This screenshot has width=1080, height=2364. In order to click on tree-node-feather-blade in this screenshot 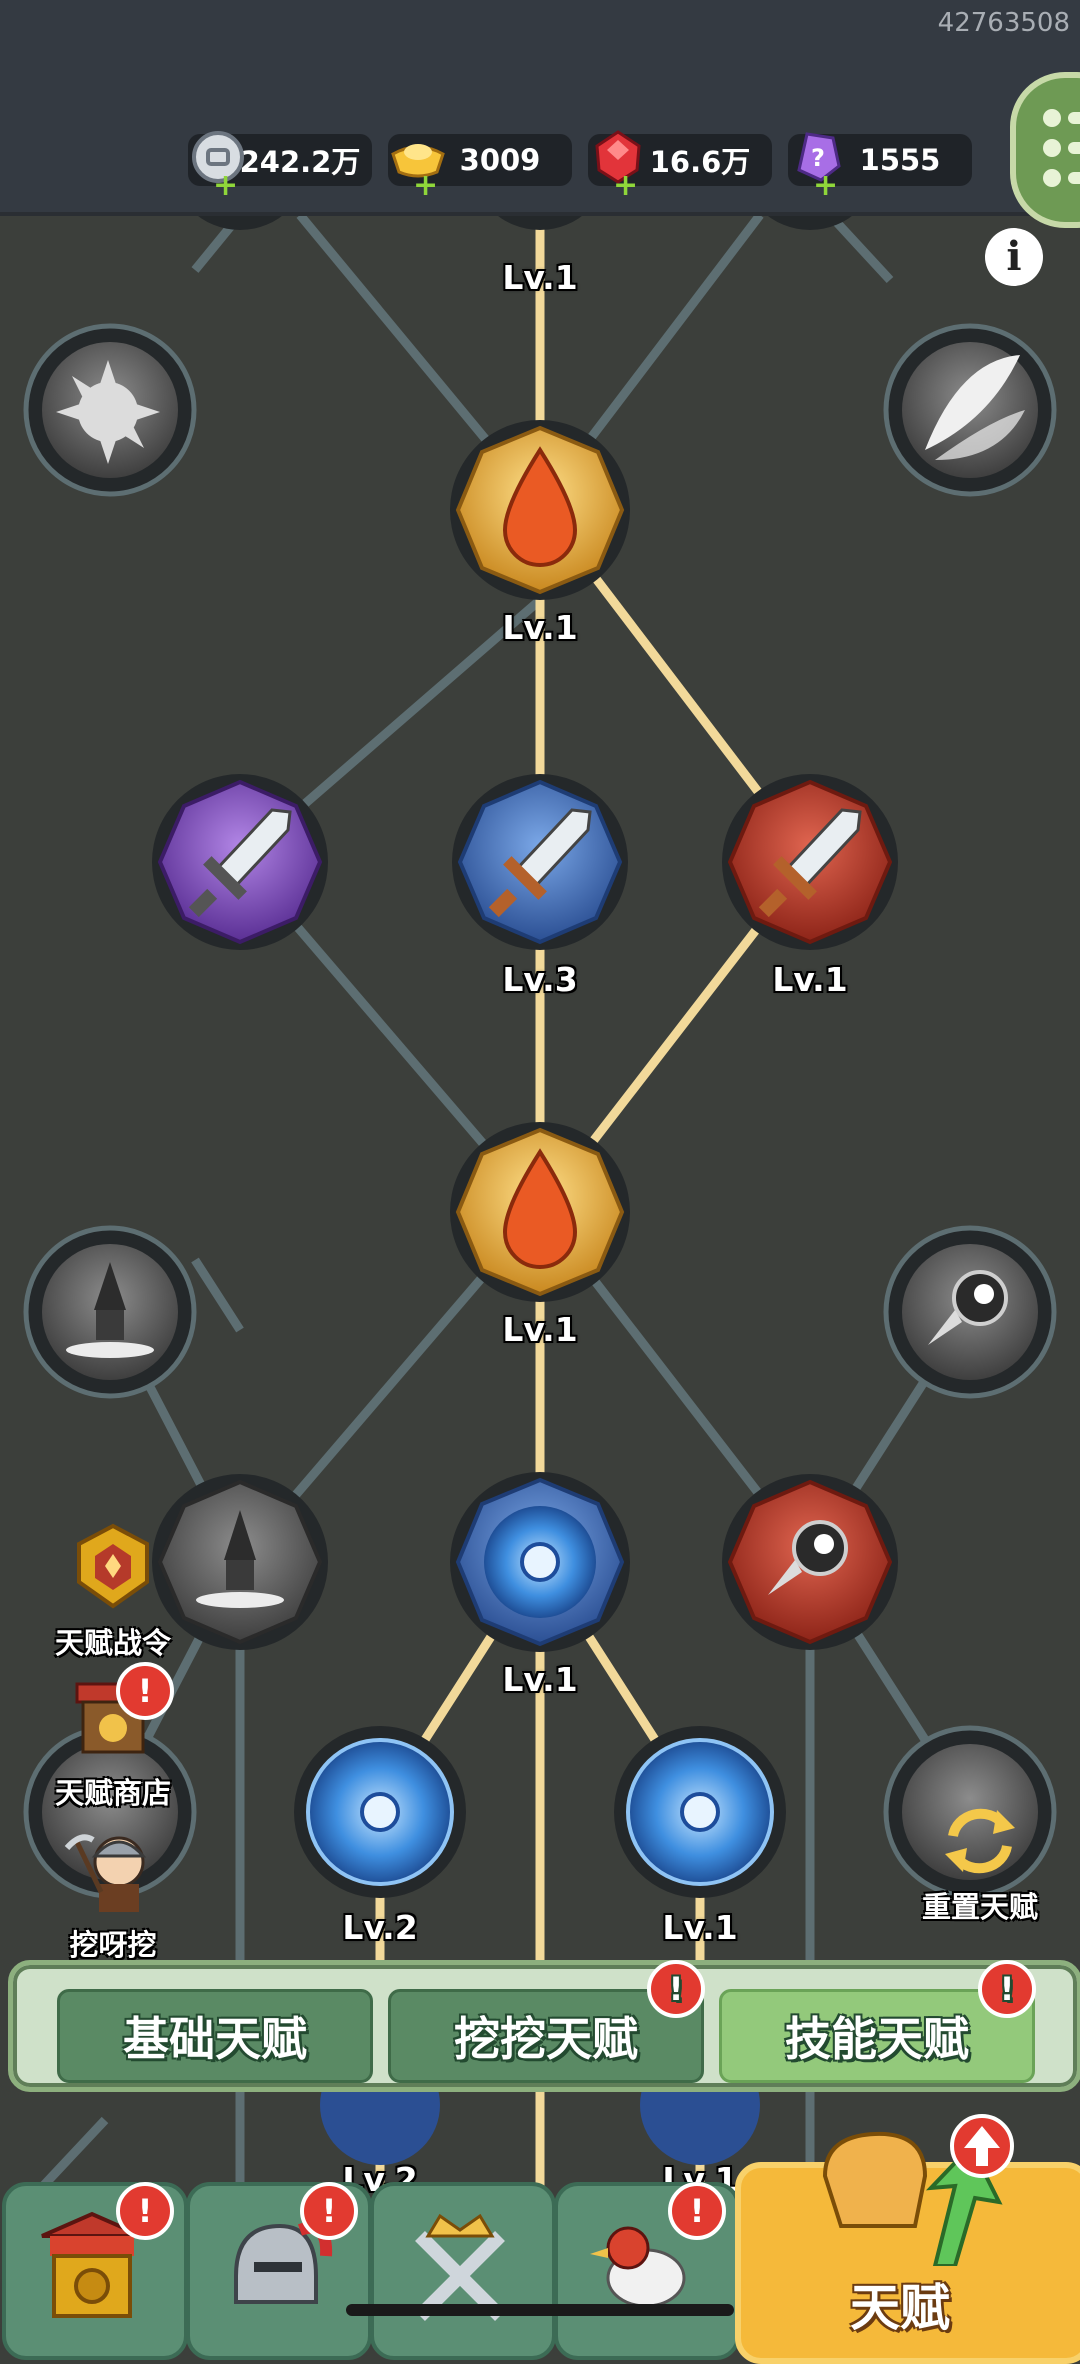, I will do `click(970, 410)`.